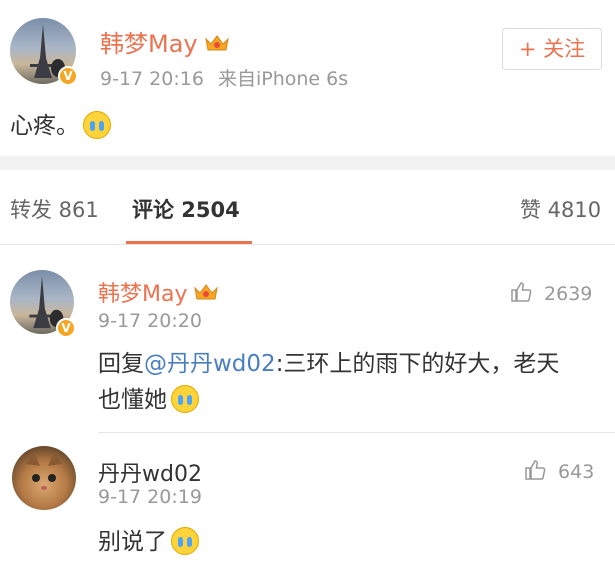 This screenshot has height=570, width=615. I want to click on cat-image, so click(44, 471).